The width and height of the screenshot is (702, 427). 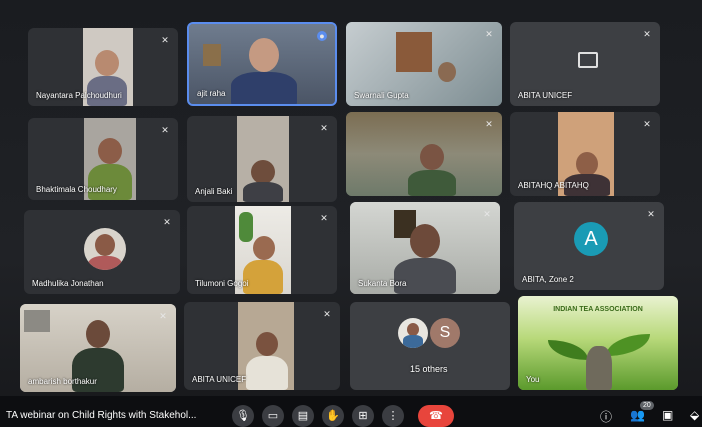 I want to click on leaf-right, so click(x=628, y=345).